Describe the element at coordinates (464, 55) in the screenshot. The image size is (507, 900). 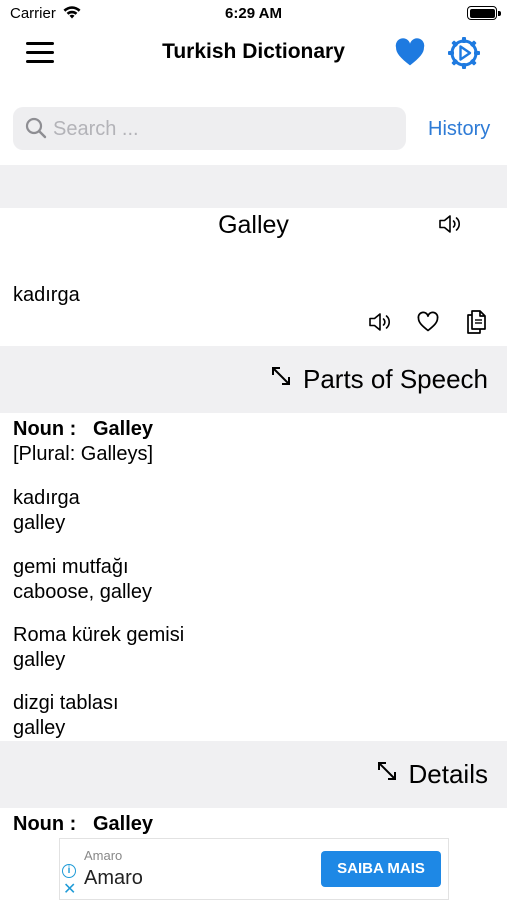
I see `settings-gear-icon` at that location.